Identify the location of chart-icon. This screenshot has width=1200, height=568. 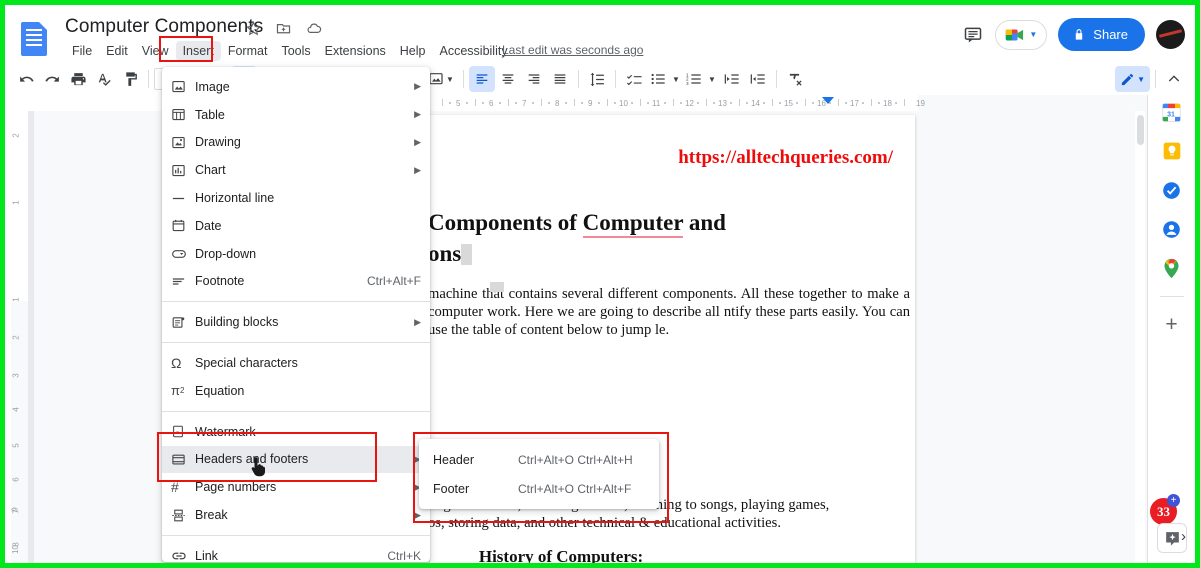
(183, 170).